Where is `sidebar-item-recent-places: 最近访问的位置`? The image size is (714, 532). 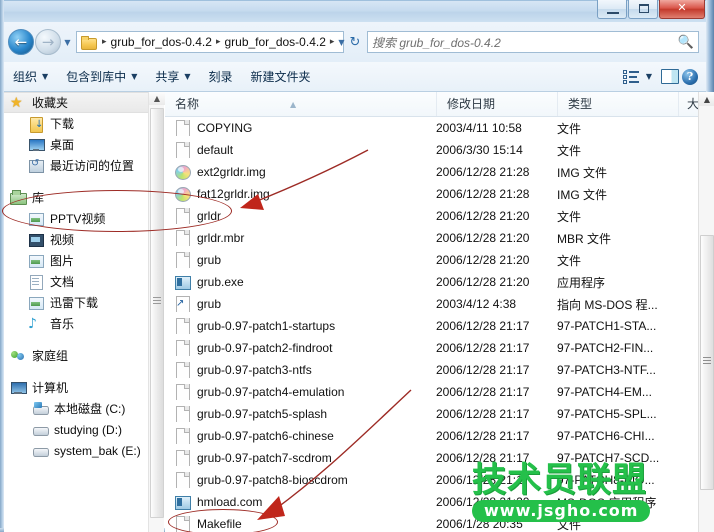 sidebar-item-recent-places: 最近访问的位置 is located at coordinates (76, 165).